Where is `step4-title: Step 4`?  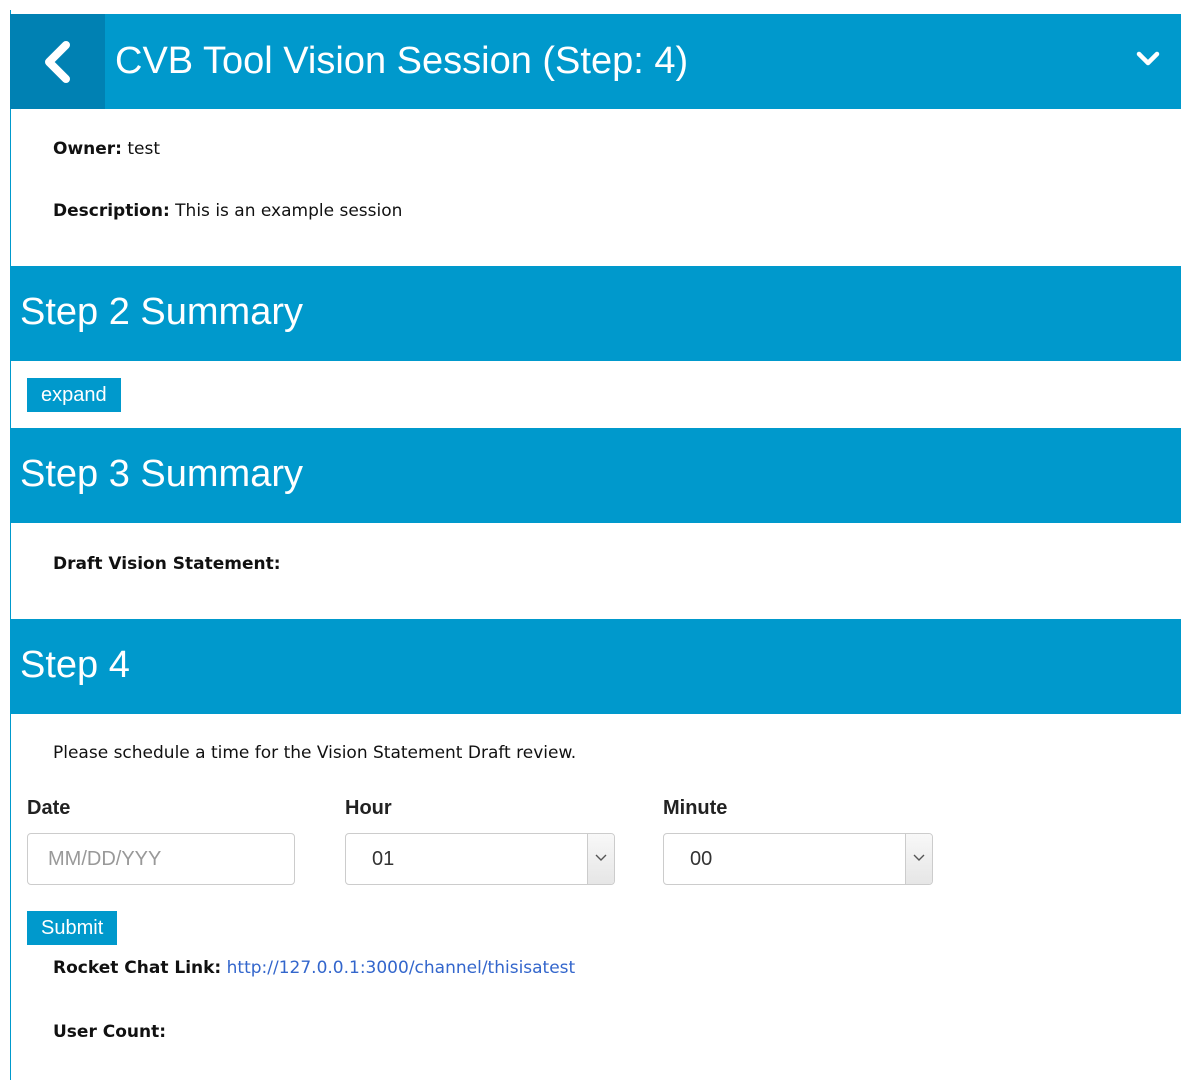
step4-title: Step 4 is located at coordinates (75, 665).